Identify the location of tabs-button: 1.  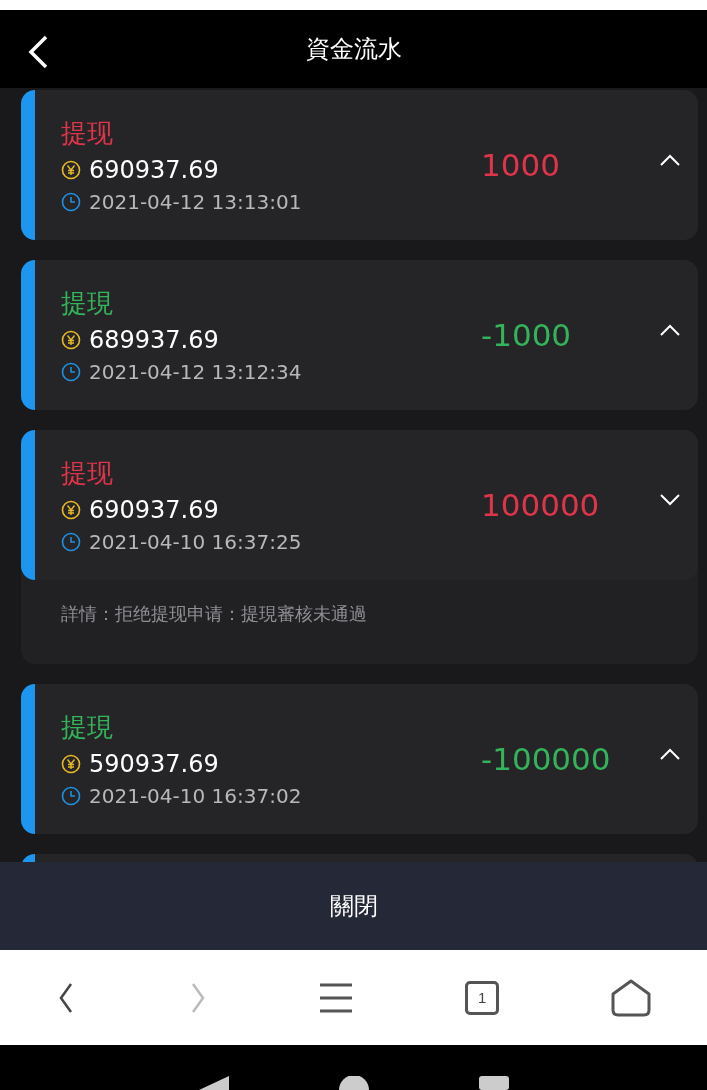
(482, 997).